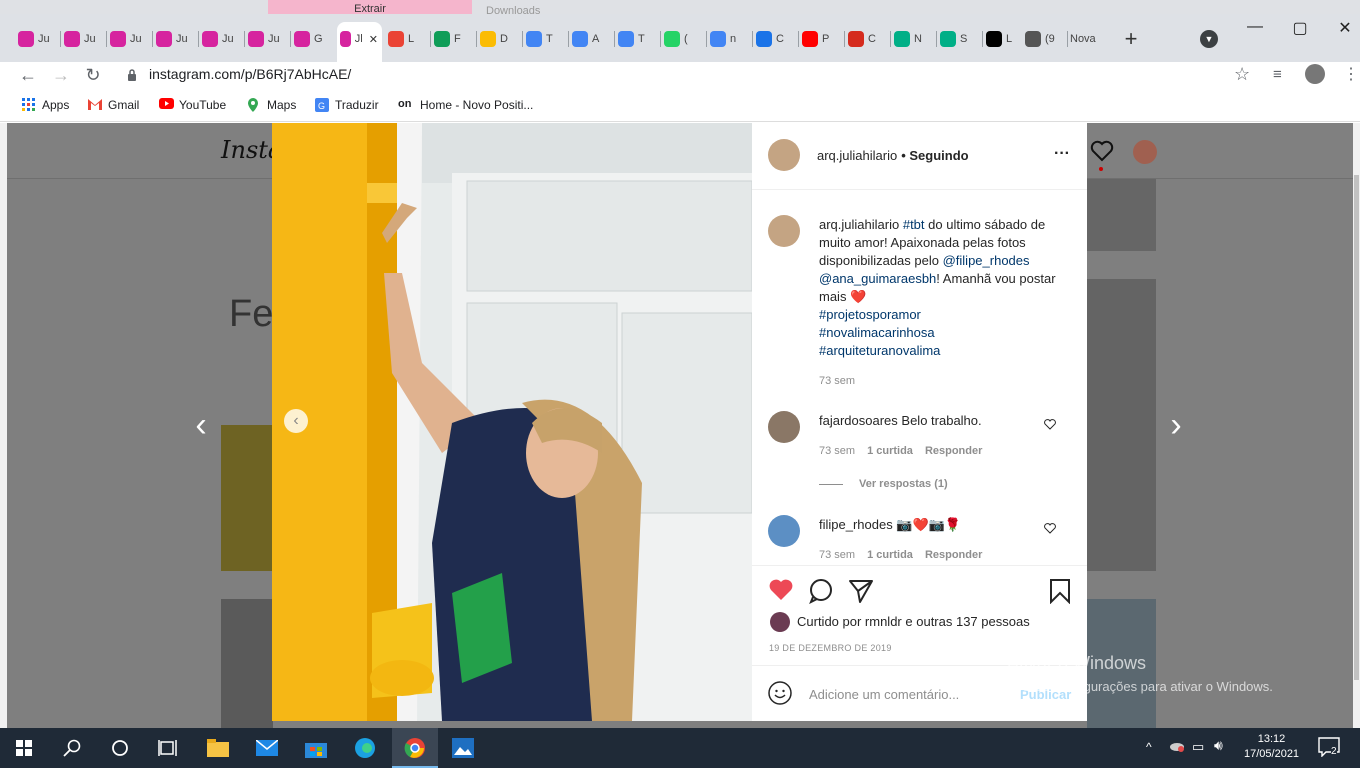  I want to click on edge-icon, so click(365, 748).